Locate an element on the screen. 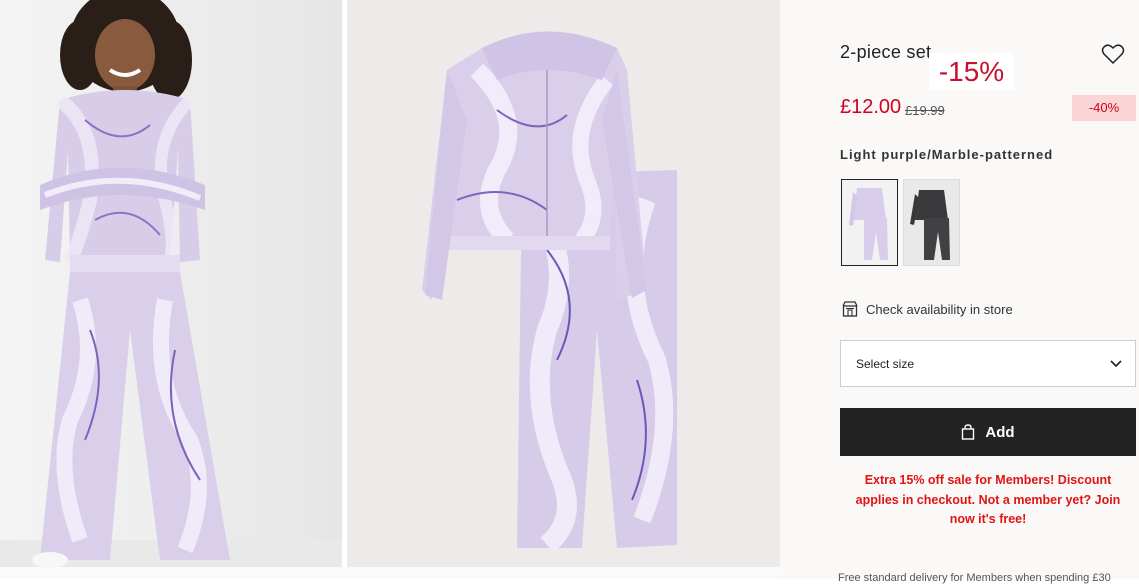 The image size is (1139, 584). check-store-availability: Check availability in store is located at coordinates (927, 309).